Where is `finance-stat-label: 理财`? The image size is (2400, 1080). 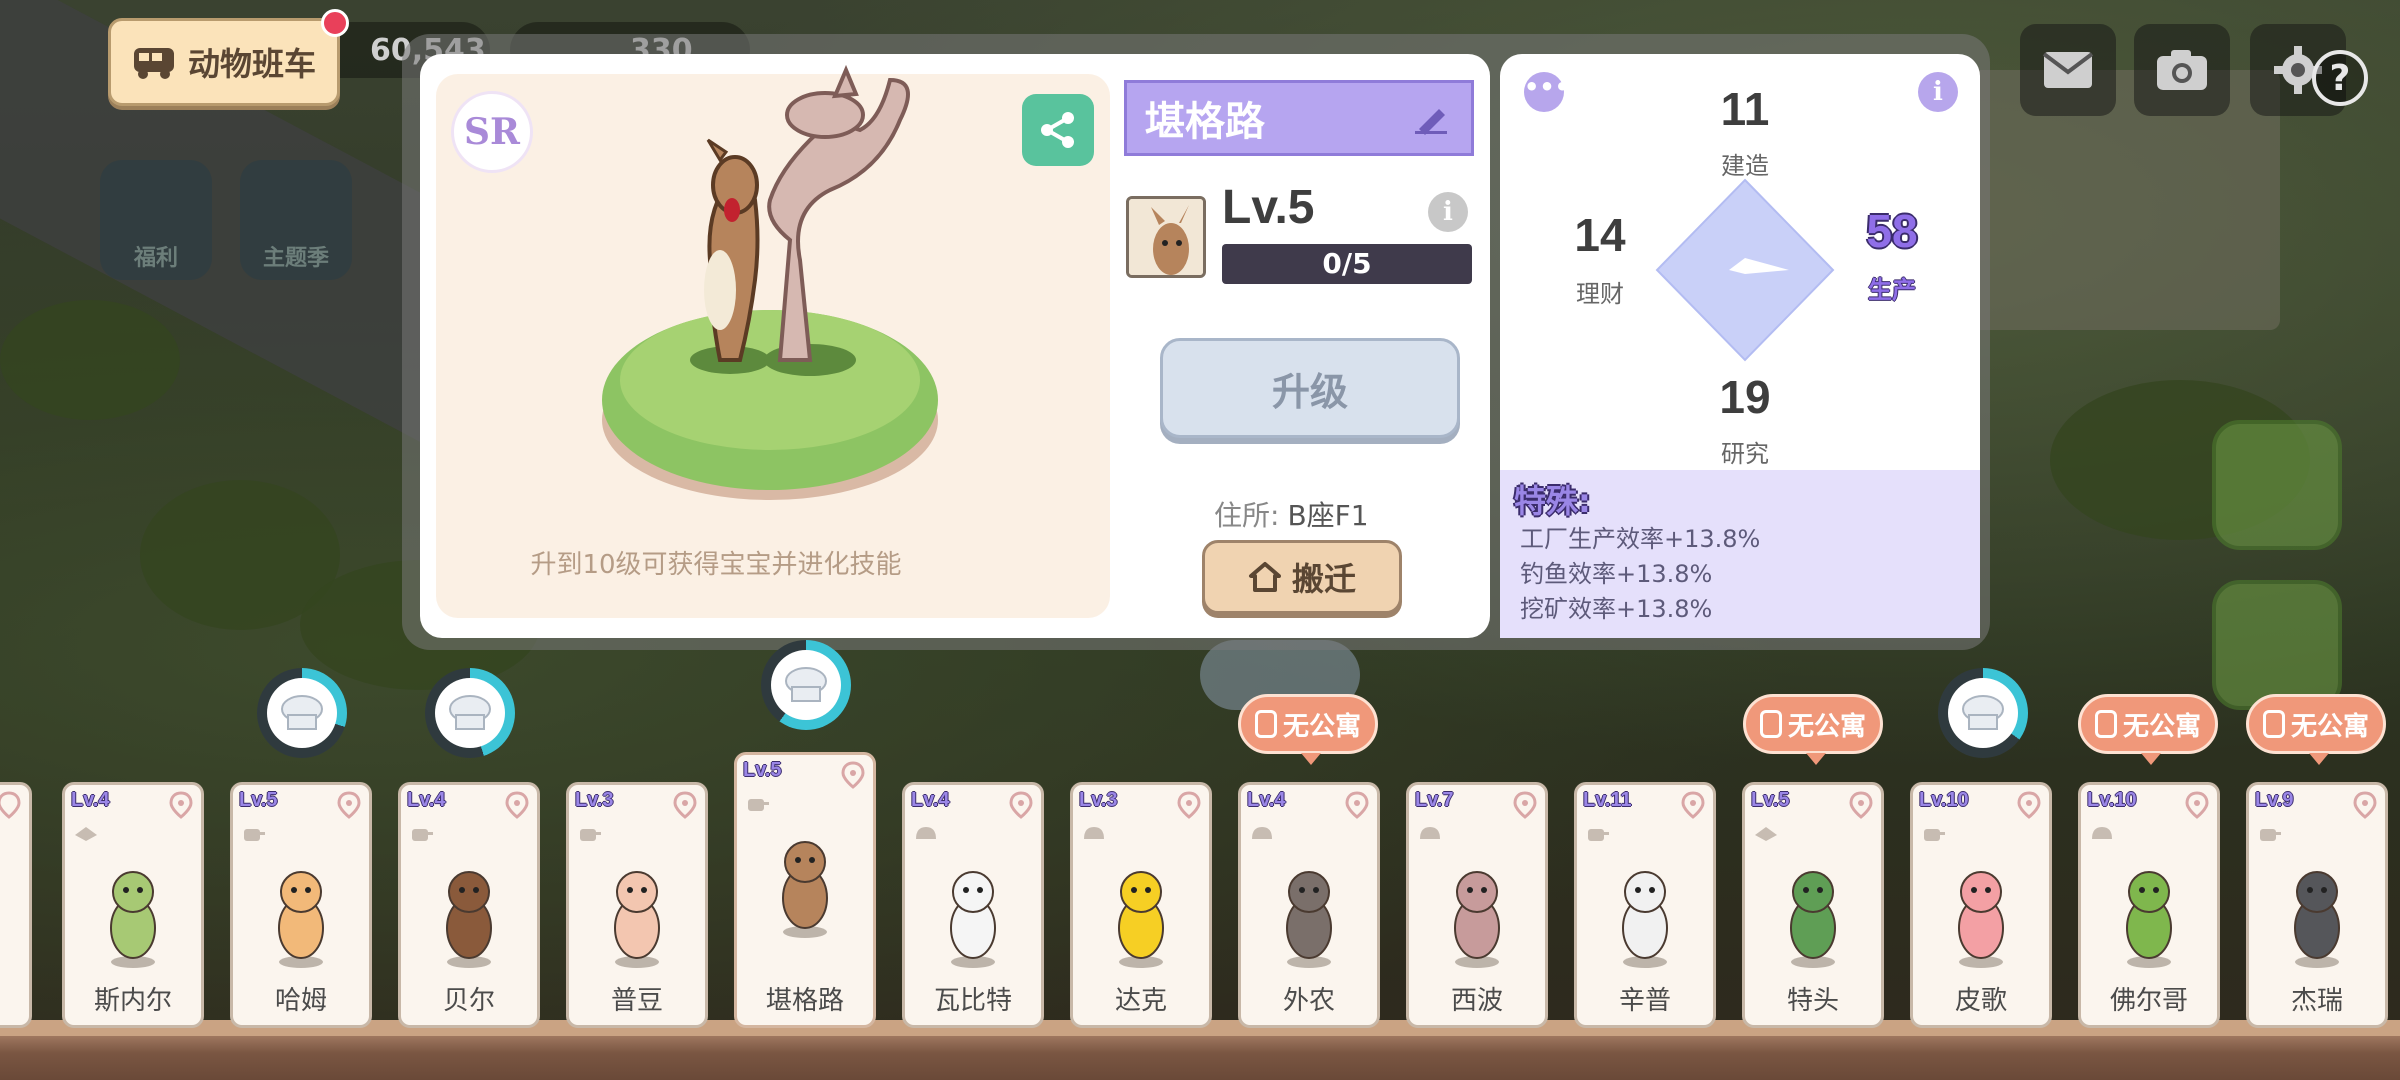
finance-stat-label: 理财 is located at coordinates (1600, 294).